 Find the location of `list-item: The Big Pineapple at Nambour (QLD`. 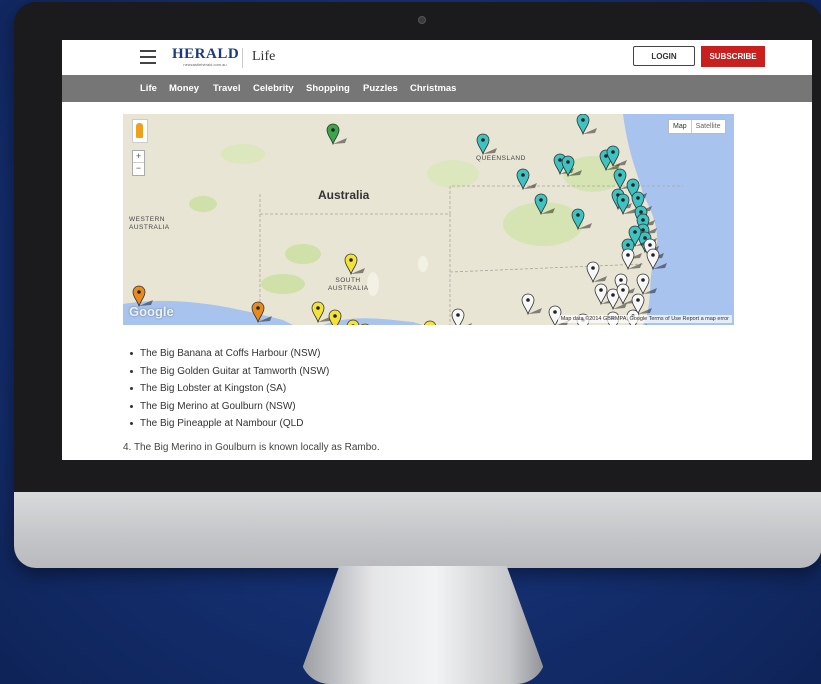

list-item: The Big Pineapple at Nambour (QLD is located at coordinates (229, 427).